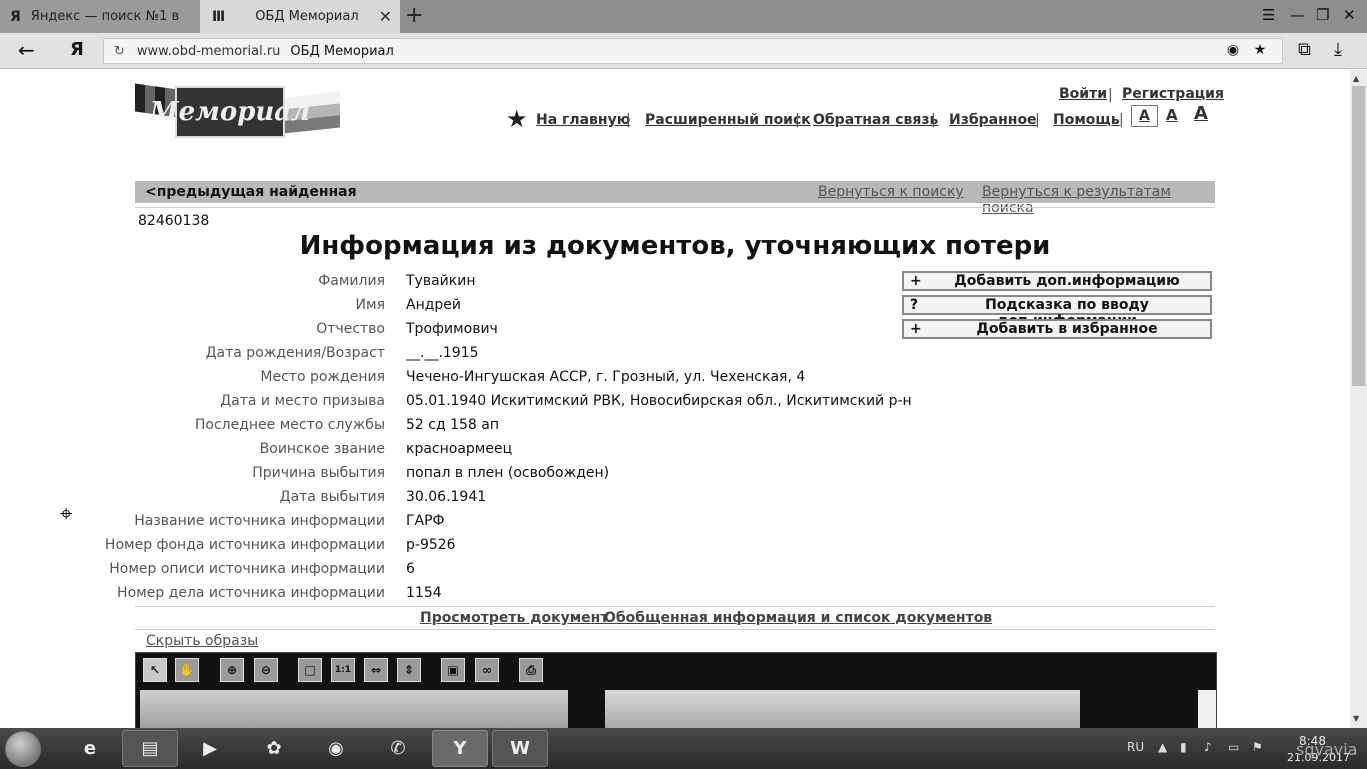  What do you see at coordinates (1349, 15) in the screenshot?
I see `close-window-icon: ✕` at bounding box center [1349, 15].